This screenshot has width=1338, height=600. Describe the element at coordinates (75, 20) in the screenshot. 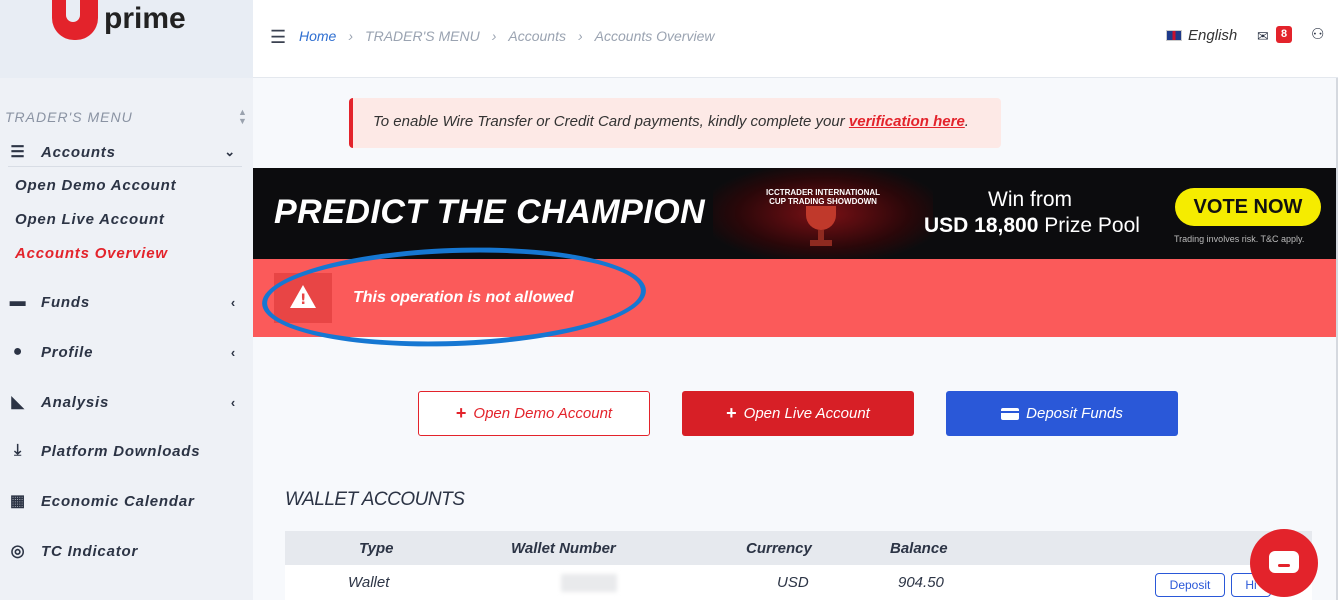

I see `logo-mark-icon` at that location.